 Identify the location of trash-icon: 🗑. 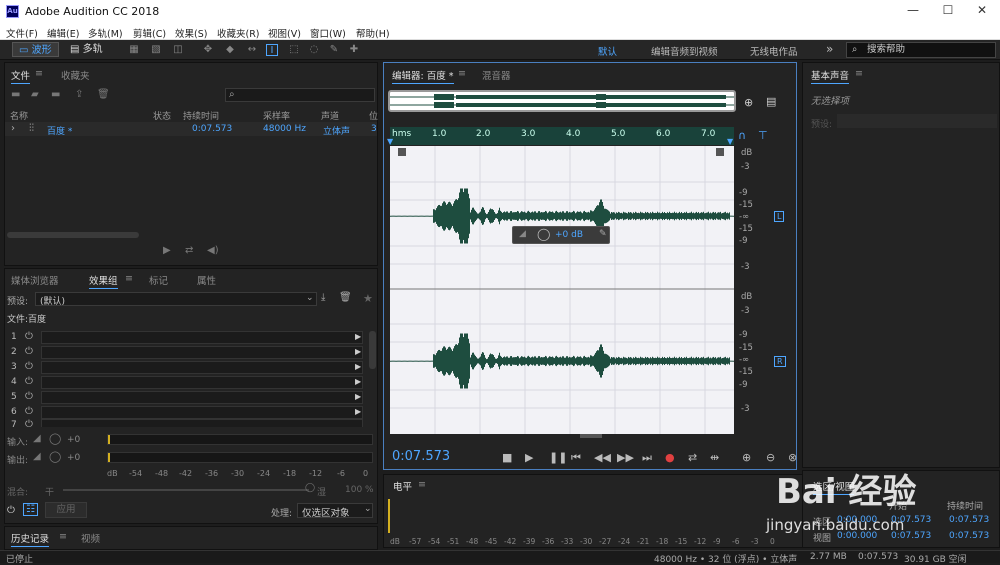
(103, 94).